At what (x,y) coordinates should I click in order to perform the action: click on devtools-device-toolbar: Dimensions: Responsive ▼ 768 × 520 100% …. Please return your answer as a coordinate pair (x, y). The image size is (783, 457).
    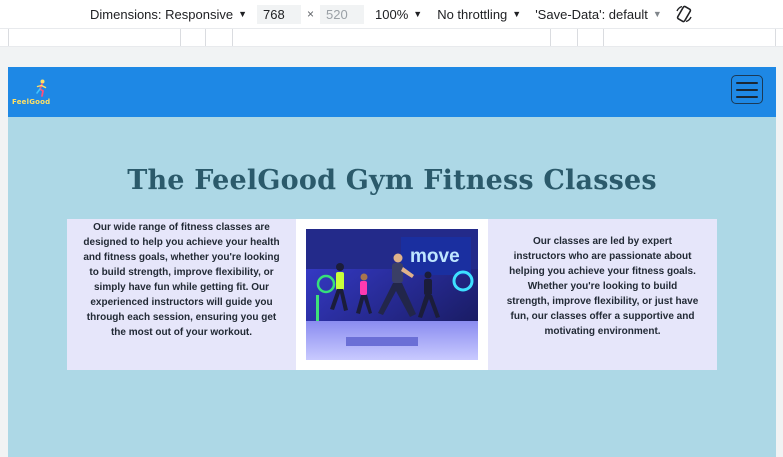
    Looking at the image, I should click on (391, 14).